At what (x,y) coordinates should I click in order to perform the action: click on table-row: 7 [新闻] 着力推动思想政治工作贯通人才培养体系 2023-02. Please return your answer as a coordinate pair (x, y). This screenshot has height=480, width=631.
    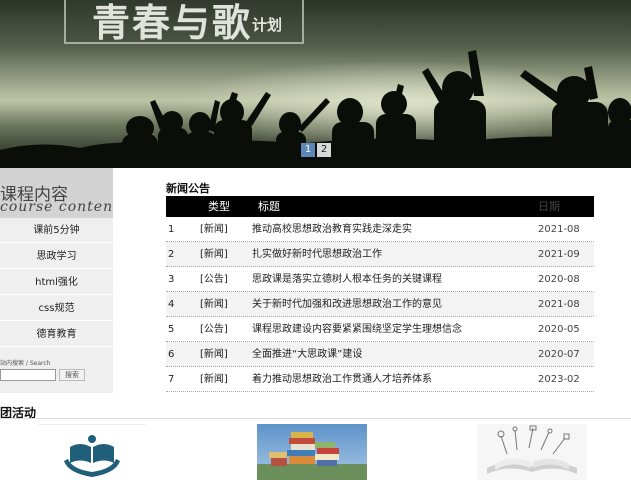
    Looking at the image, I should click on (380, 379).